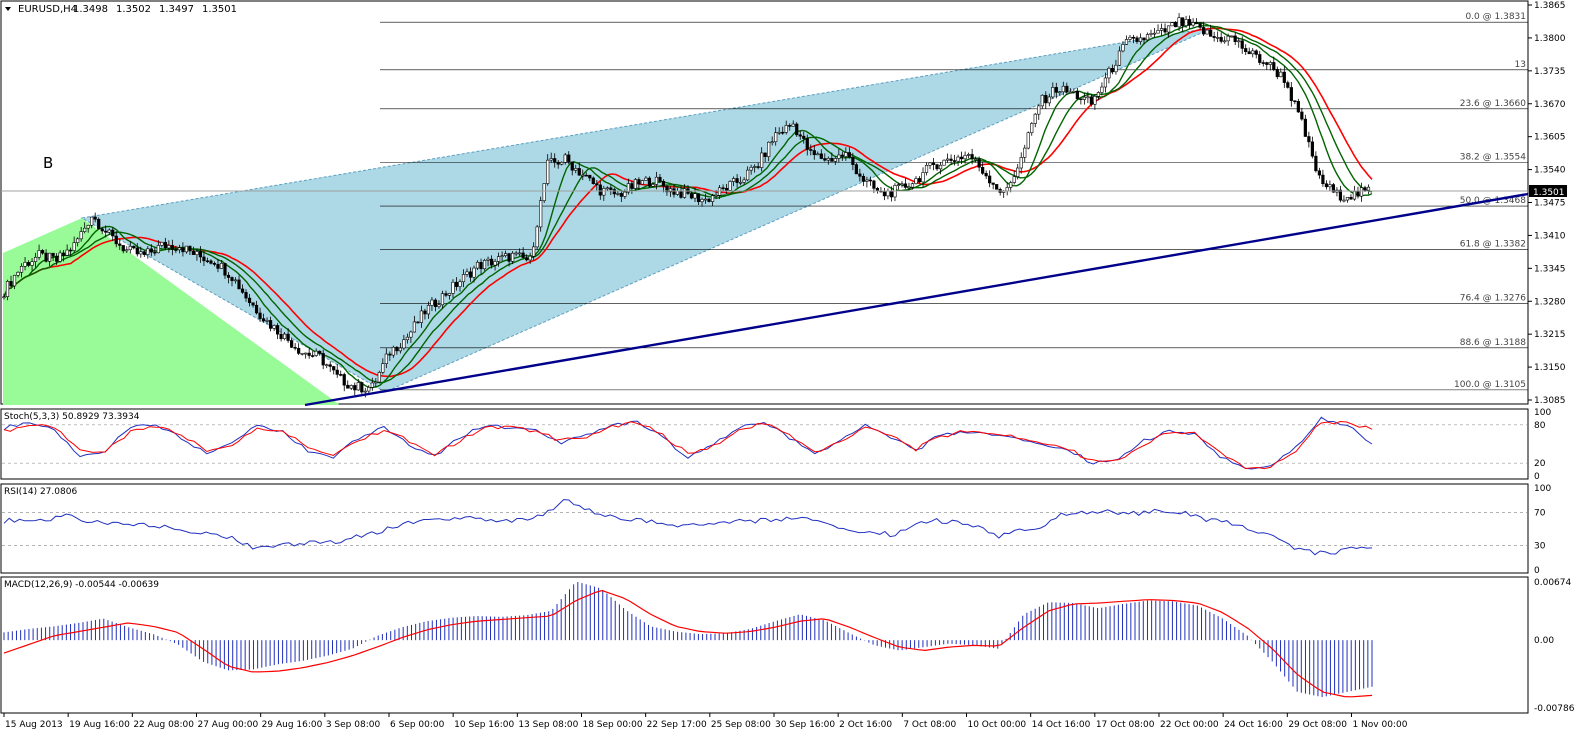  I want to click on time-tick-label: 22 Sep 17:00, so click(677, 725).